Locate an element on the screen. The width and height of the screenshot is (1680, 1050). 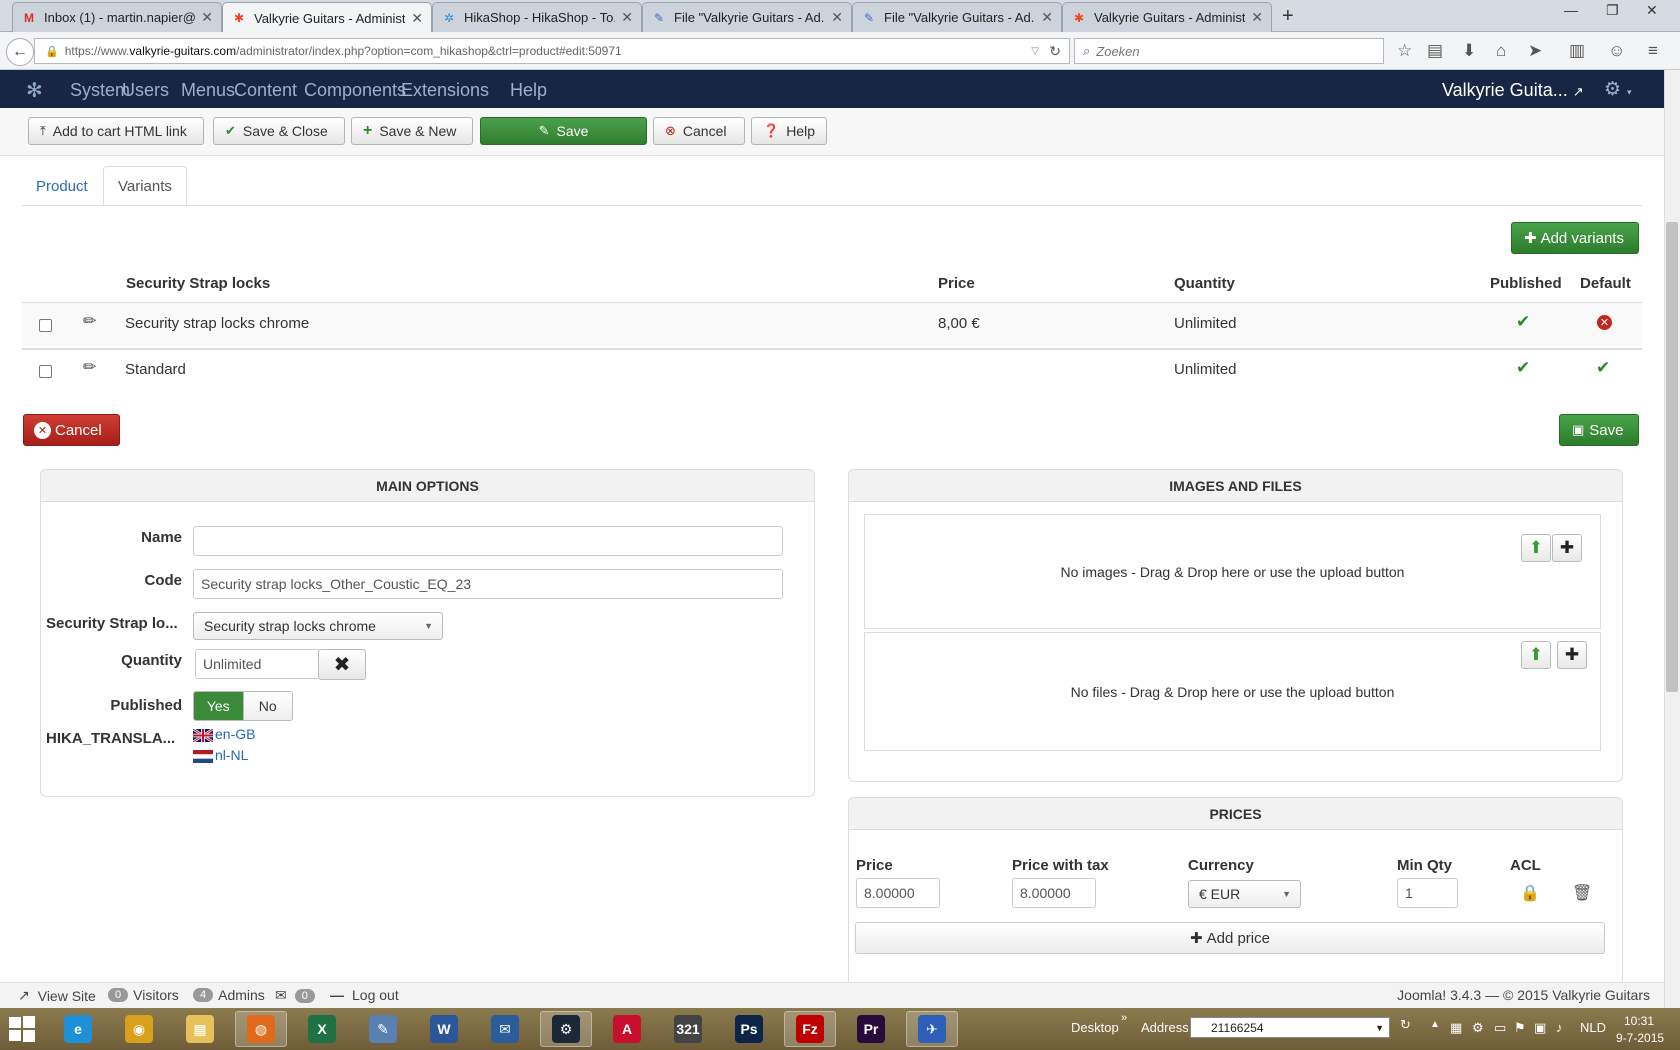
strap-select: Security strap locks chrome ▼ is located at coordinates (318, 626).